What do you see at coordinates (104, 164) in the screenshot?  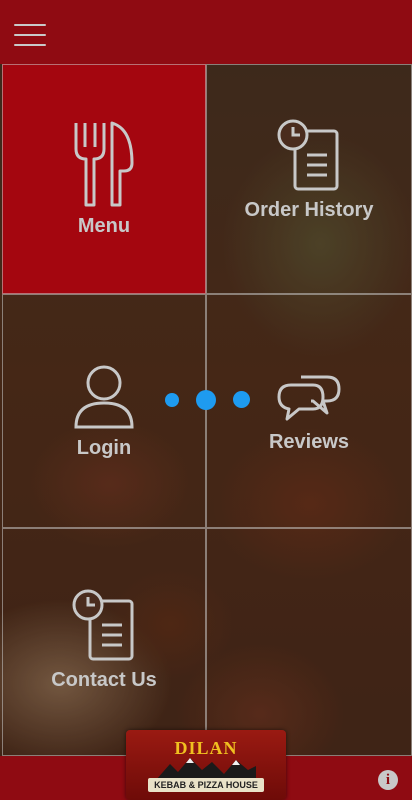 I see `fork-knife-icon` at bounding box center [104, 164].